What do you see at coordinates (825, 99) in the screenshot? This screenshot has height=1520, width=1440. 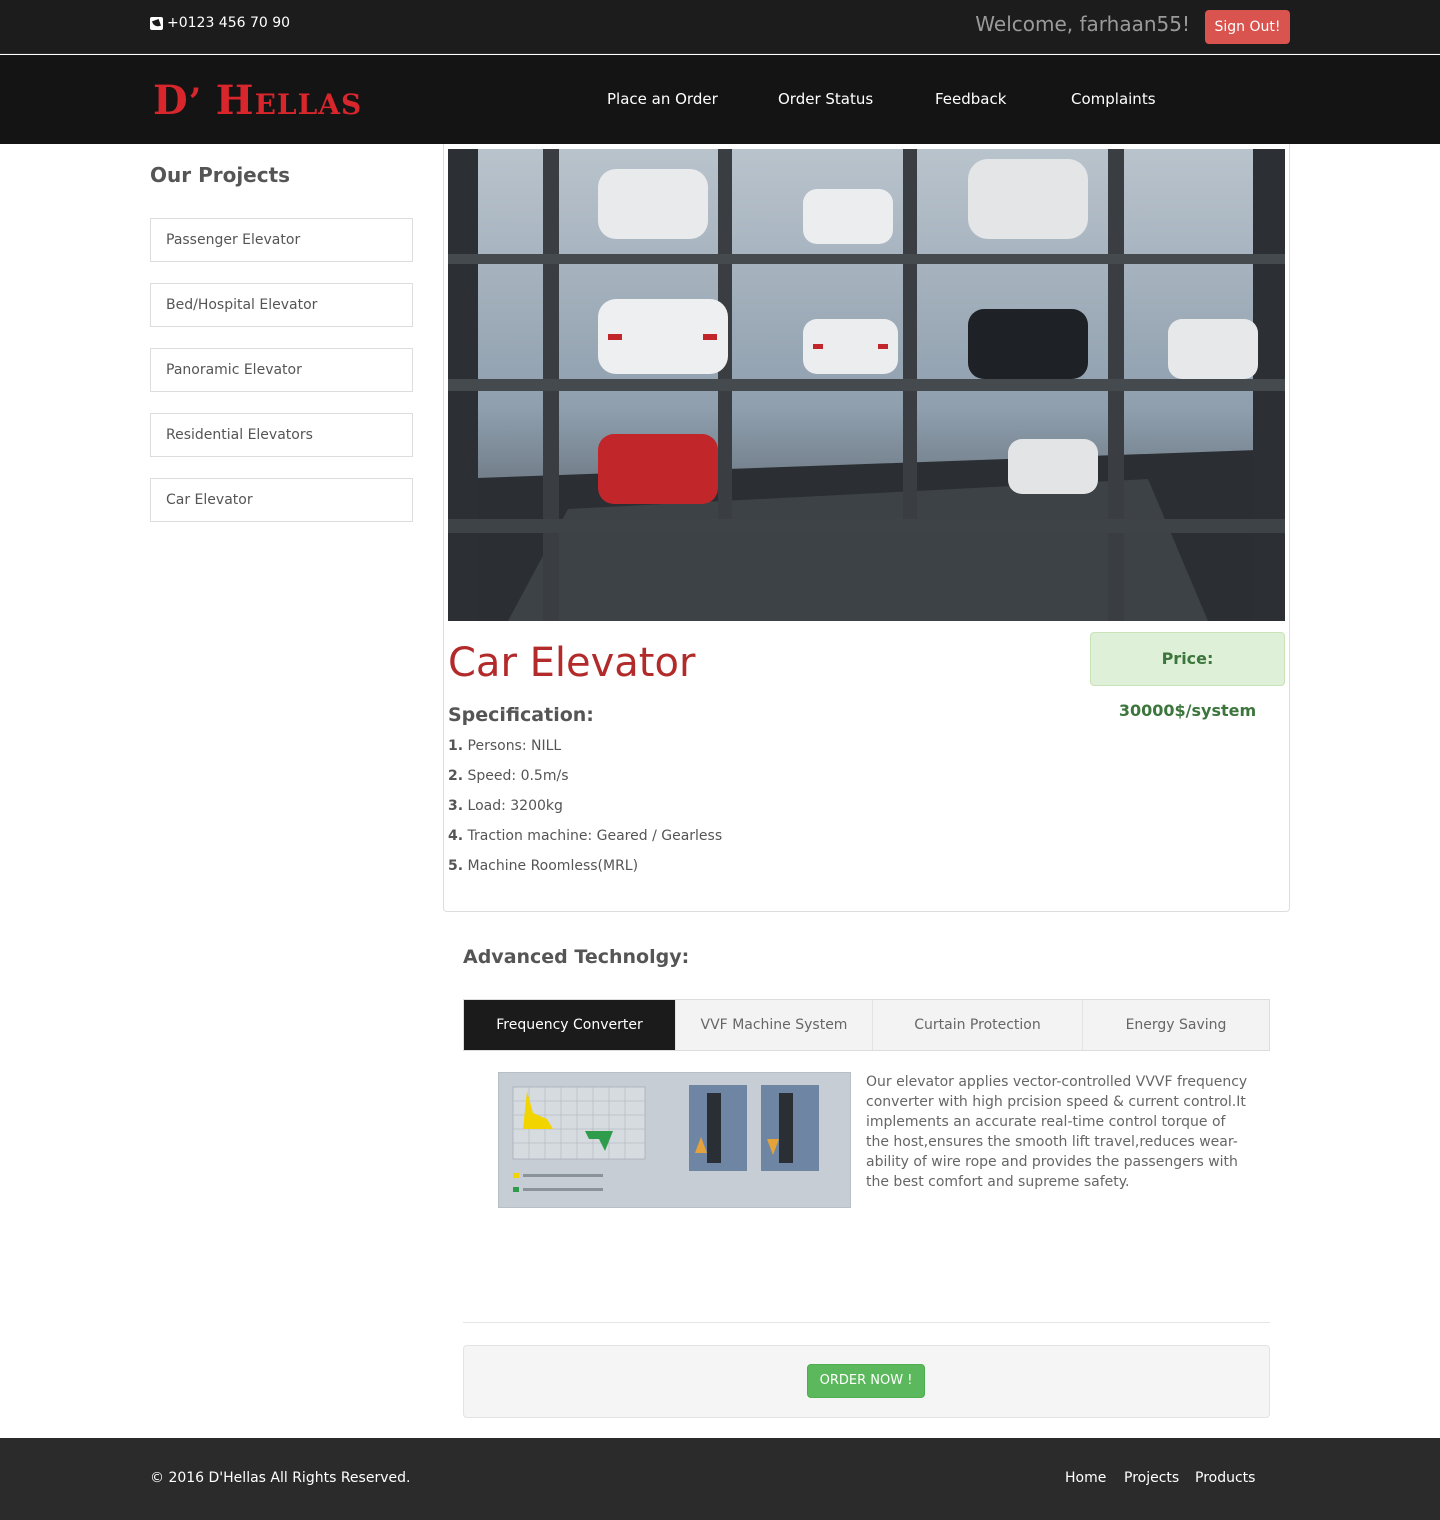 I see `nav-order-status: Order Status` at bounding box center [825, 99].